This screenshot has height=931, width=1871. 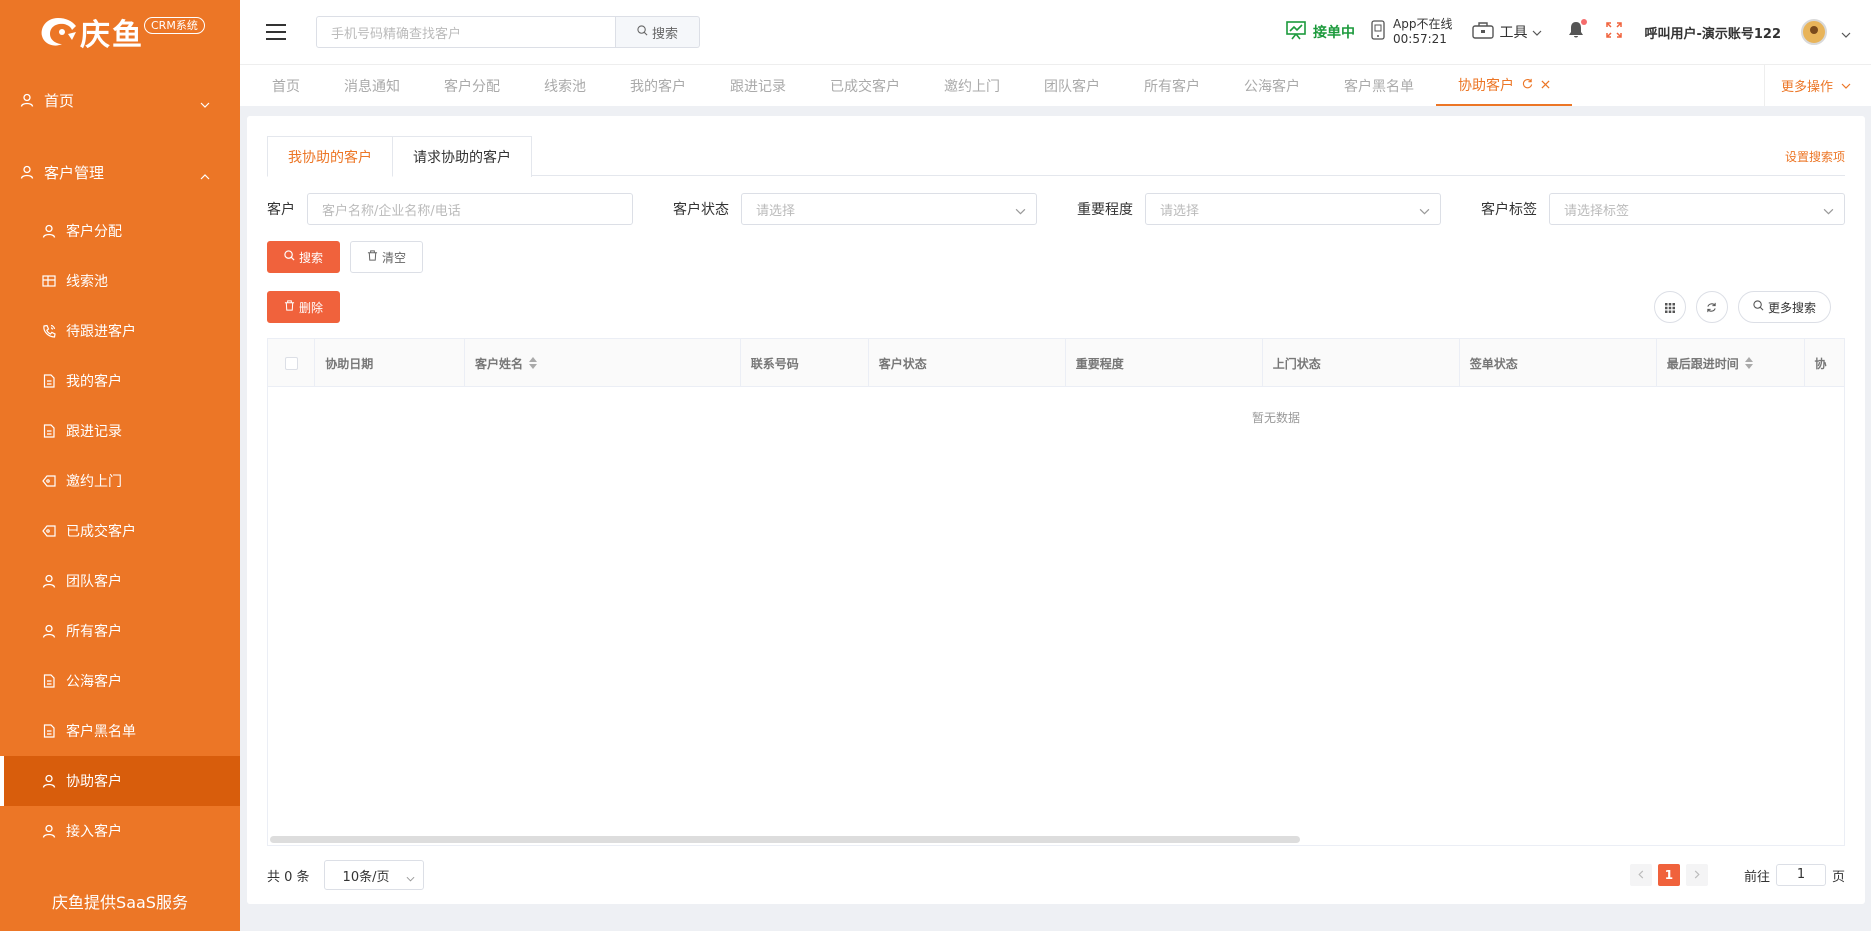 I want to click on sidebar-item-6: 已成交客户, so click(x=120, y=531).